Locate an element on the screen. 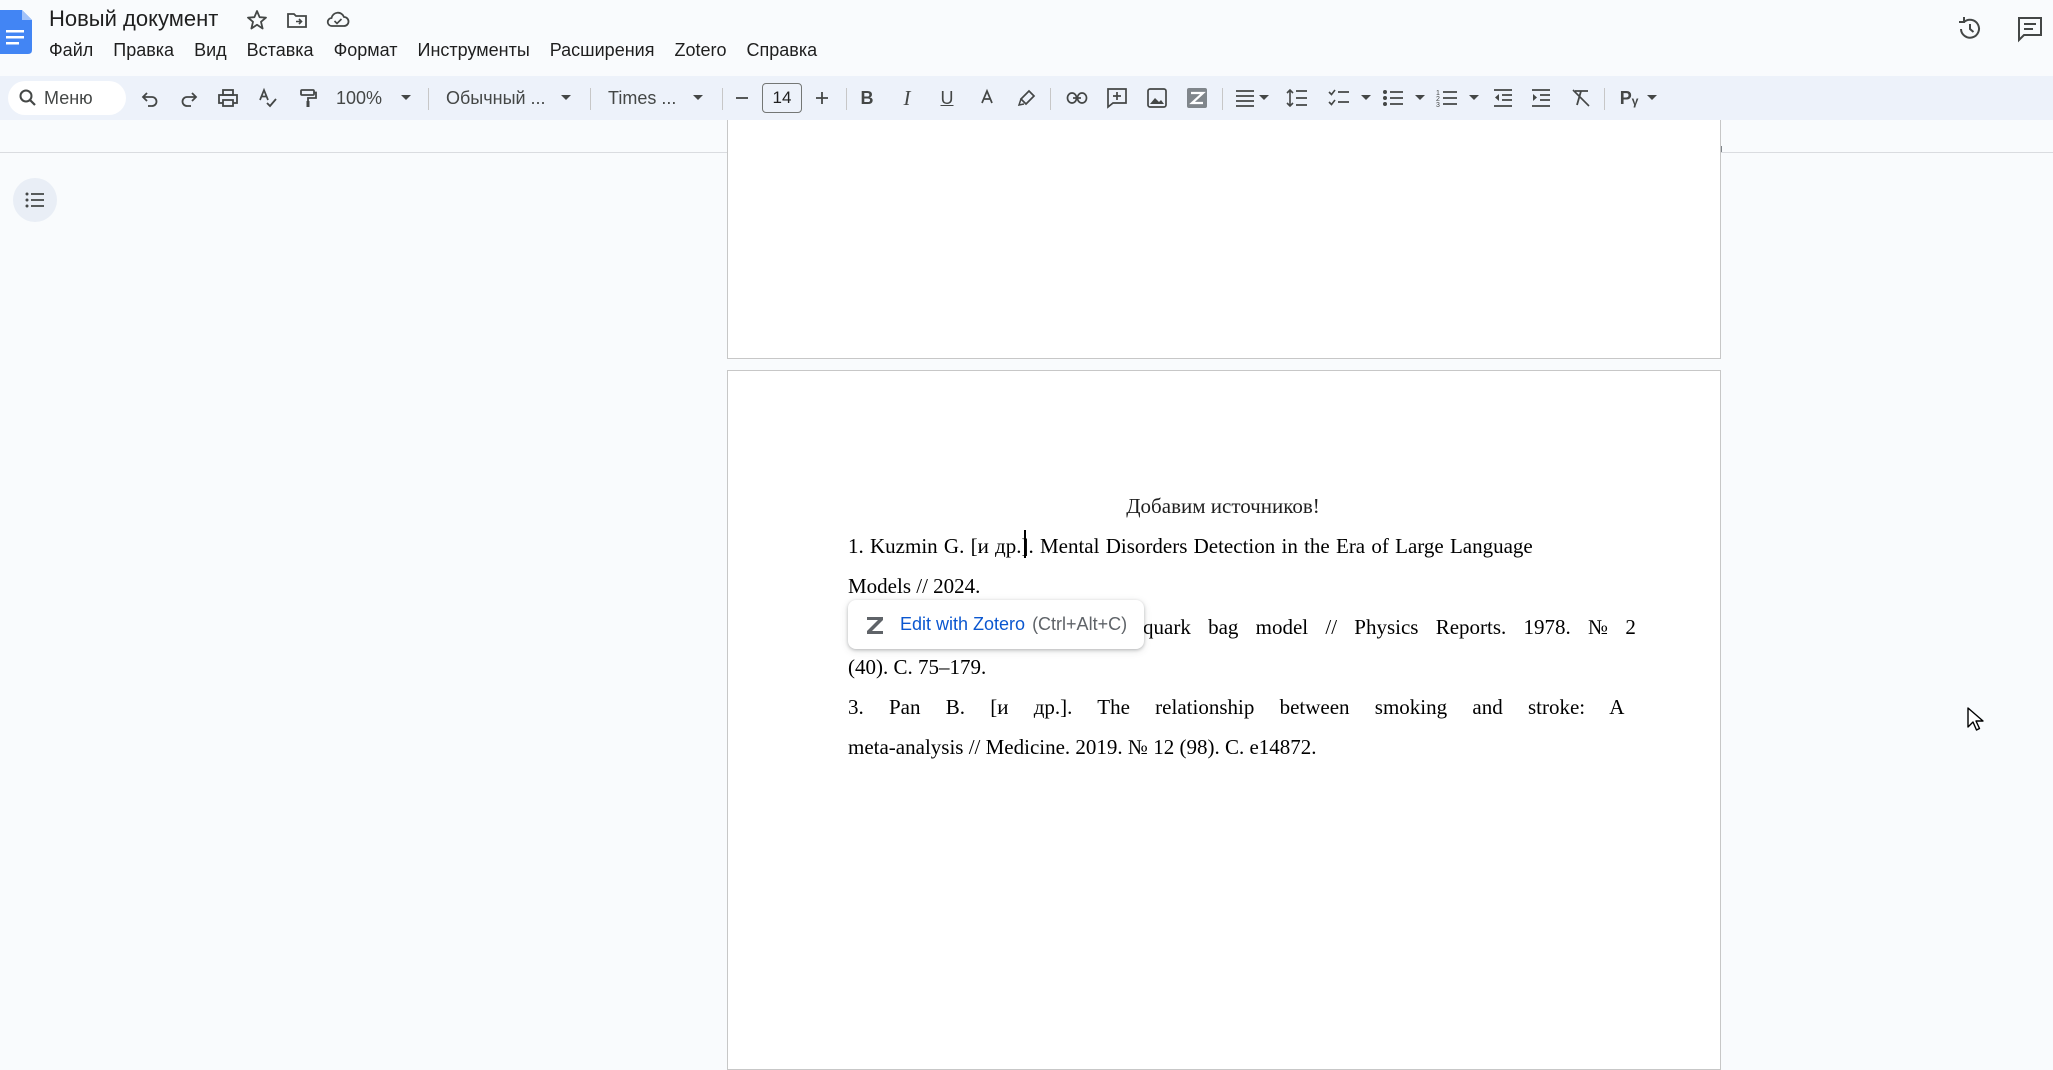 Image resolution: width=2053 pixels, height=1070 pixels. outline-list-icon is located at coordinates (34, 200).